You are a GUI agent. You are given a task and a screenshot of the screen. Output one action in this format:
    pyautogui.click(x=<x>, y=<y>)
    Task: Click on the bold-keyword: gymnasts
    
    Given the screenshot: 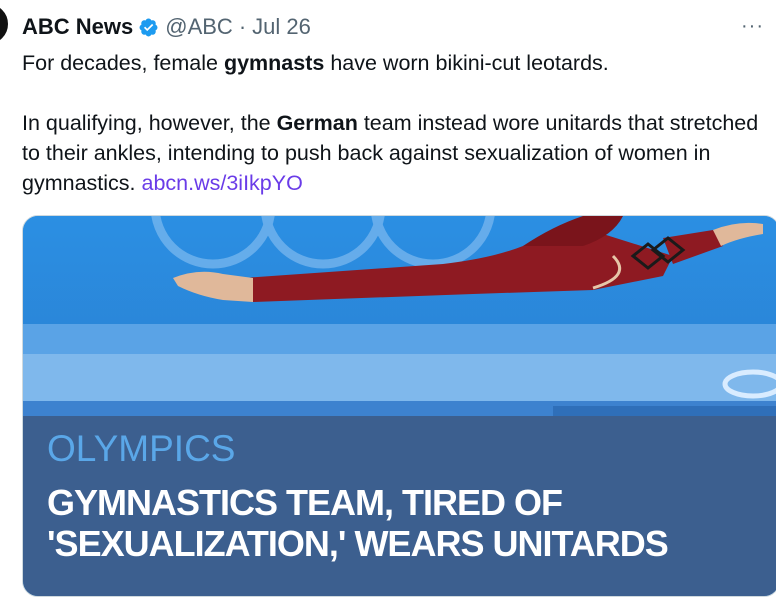 What is the action you would take?
    pyautogui.click(x=274, y=63)
    